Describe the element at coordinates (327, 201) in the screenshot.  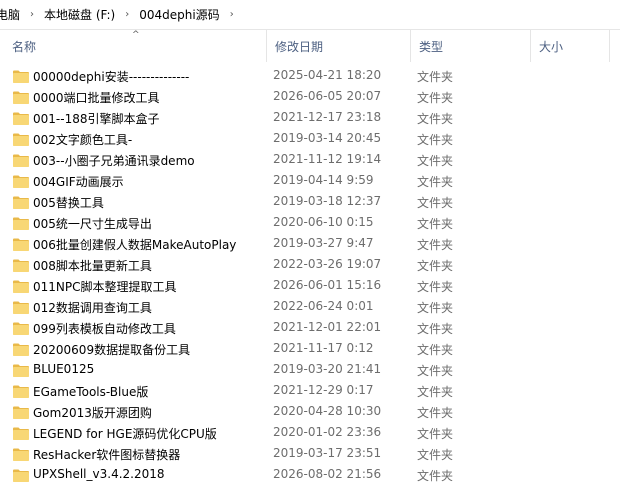
I see `file-date: 2019-03-18 12:37` at that location.